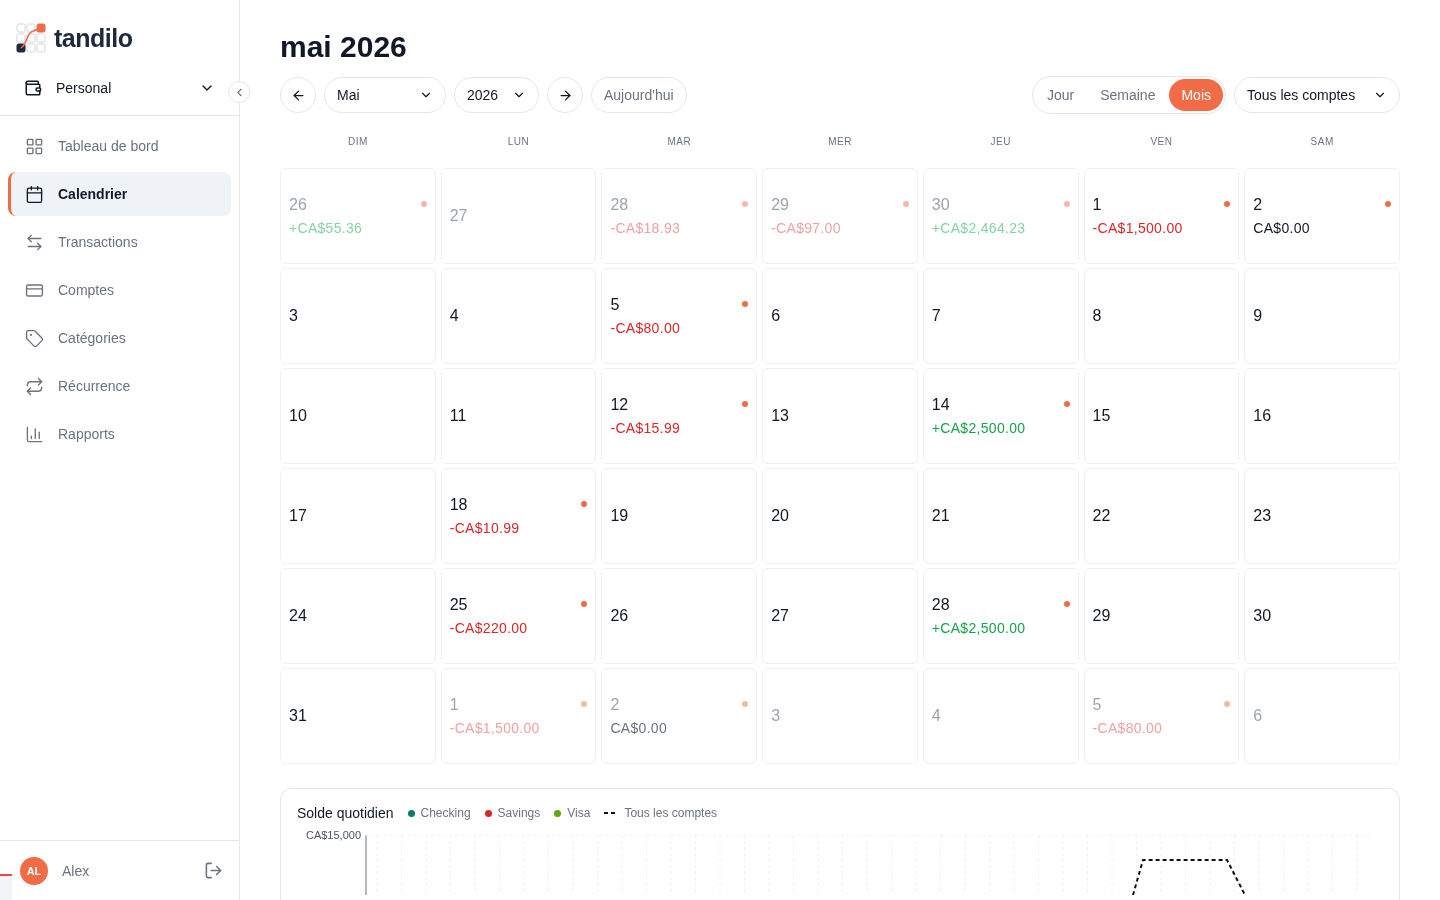 The height and width of the screenshot is (900, 1440). Describe the element at coordinates (6, 887) in the screenshot. I see `debug-badge` at that location.